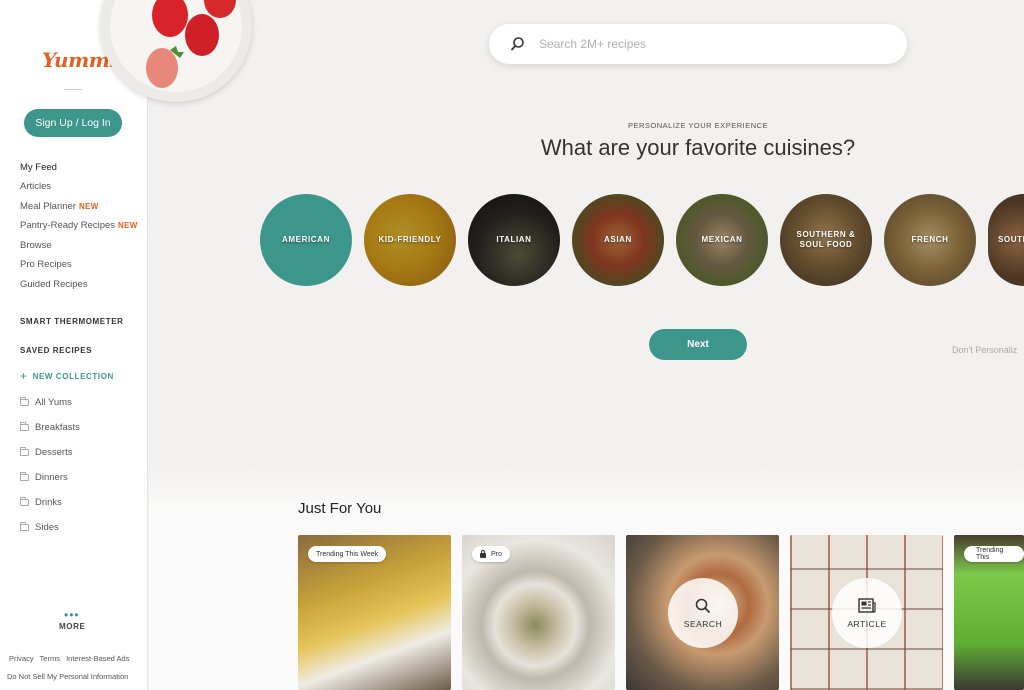 The image size is (1024, 690). I want to click on recipe-search-bar, so click(698, 44).